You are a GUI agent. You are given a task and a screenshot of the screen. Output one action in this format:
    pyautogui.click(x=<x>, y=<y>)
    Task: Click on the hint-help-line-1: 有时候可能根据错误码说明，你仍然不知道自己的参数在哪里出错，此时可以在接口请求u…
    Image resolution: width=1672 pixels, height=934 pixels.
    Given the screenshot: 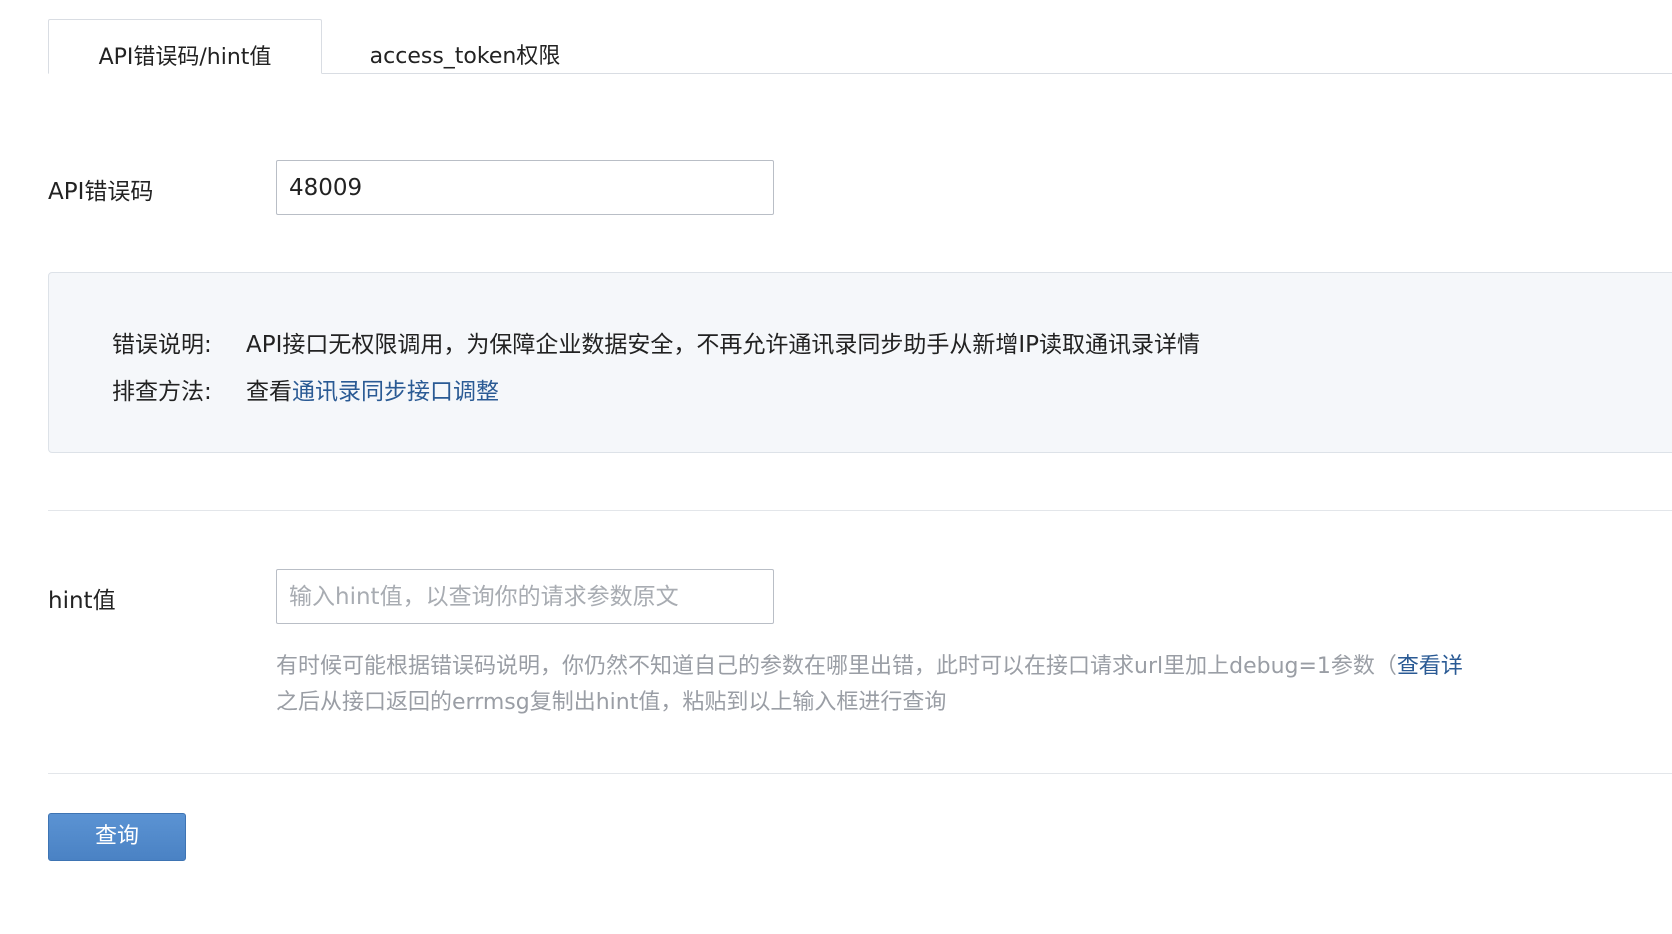 What is the action you would take?
    pyautogui.click(x=869, y=664)
    